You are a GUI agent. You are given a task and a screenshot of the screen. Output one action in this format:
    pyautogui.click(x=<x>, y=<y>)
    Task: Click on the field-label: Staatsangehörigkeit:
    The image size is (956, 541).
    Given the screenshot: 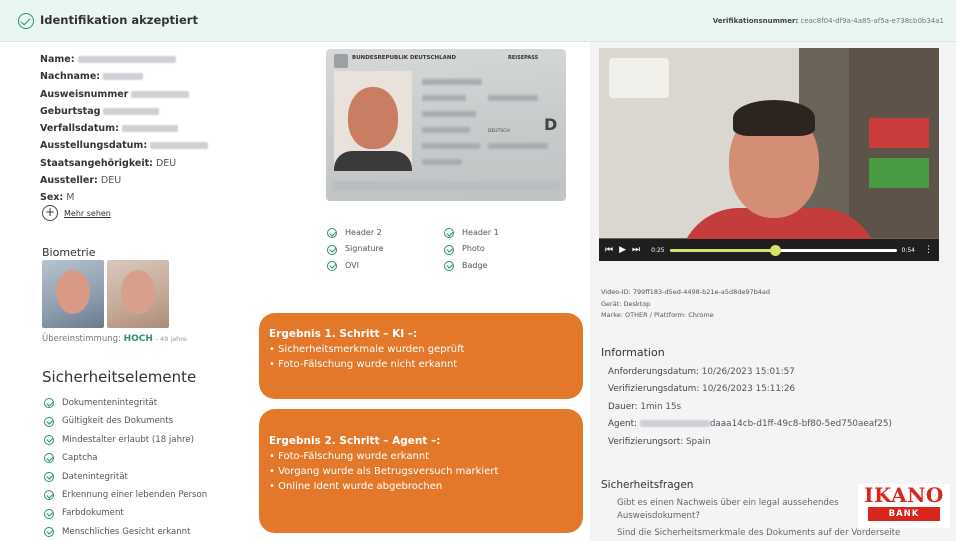 What is the action you would take?
    pyautogui.click(x=96, y=163)
    